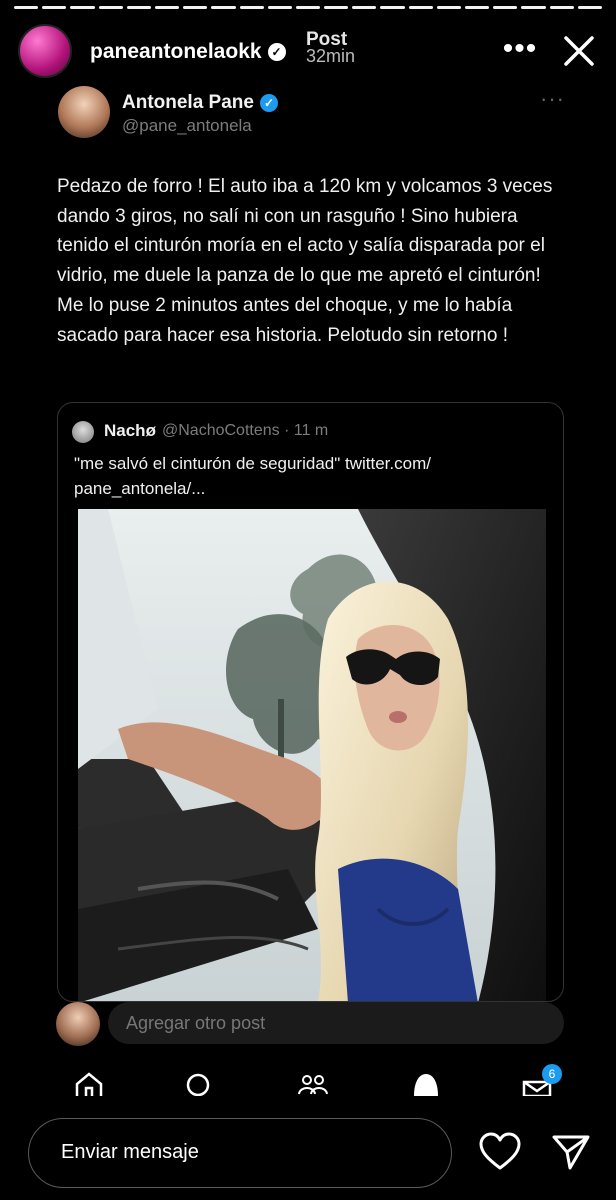  Describe the element at coordinates (336, 1023) in the screenshot. I see `add-post-input: Agregar otro post` at that location.